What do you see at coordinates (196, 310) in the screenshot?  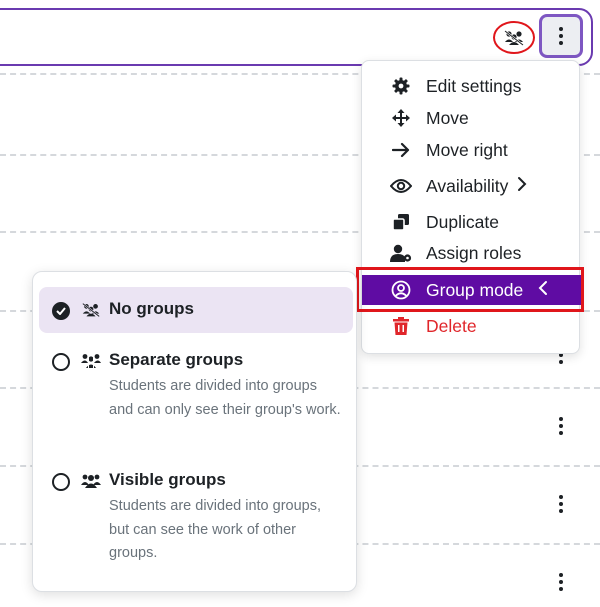 I see `option-no-groups: No groups` at bounding box center [196, 310].